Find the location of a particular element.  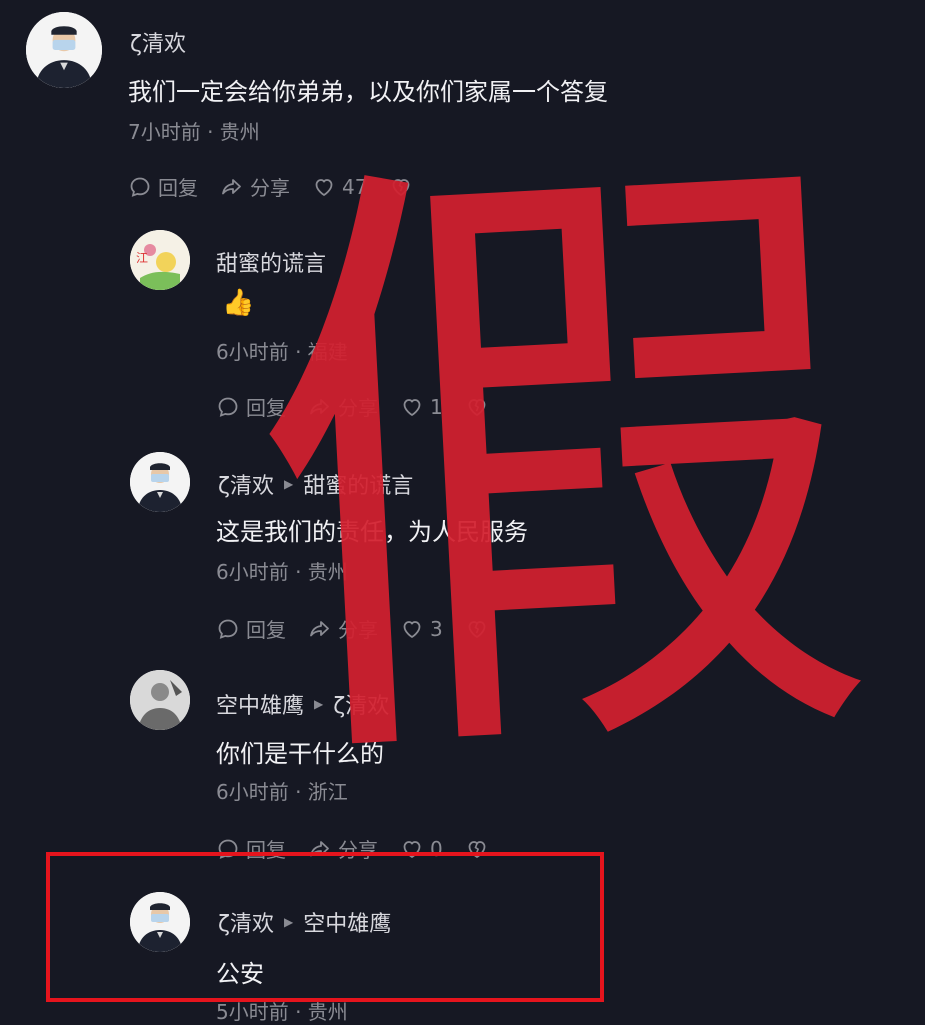

comment-text: 你们是干什么的 is located at coordinates (300, 754).